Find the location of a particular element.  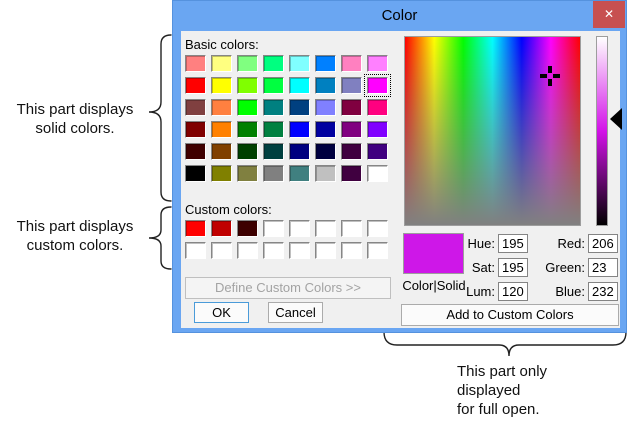

cancel-button: Cancel is located at coordinates (295, 312).